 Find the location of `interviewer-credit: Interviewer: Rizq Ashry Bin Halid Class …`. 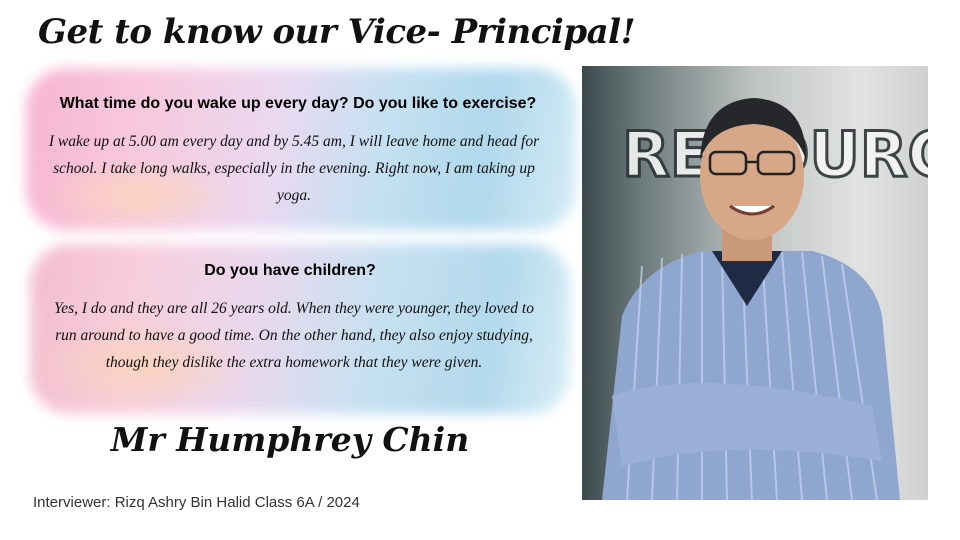

interviewer-credit: Interviewer: Rizq Ashry Bin Halid Class … is located at coordinates (196, 502).